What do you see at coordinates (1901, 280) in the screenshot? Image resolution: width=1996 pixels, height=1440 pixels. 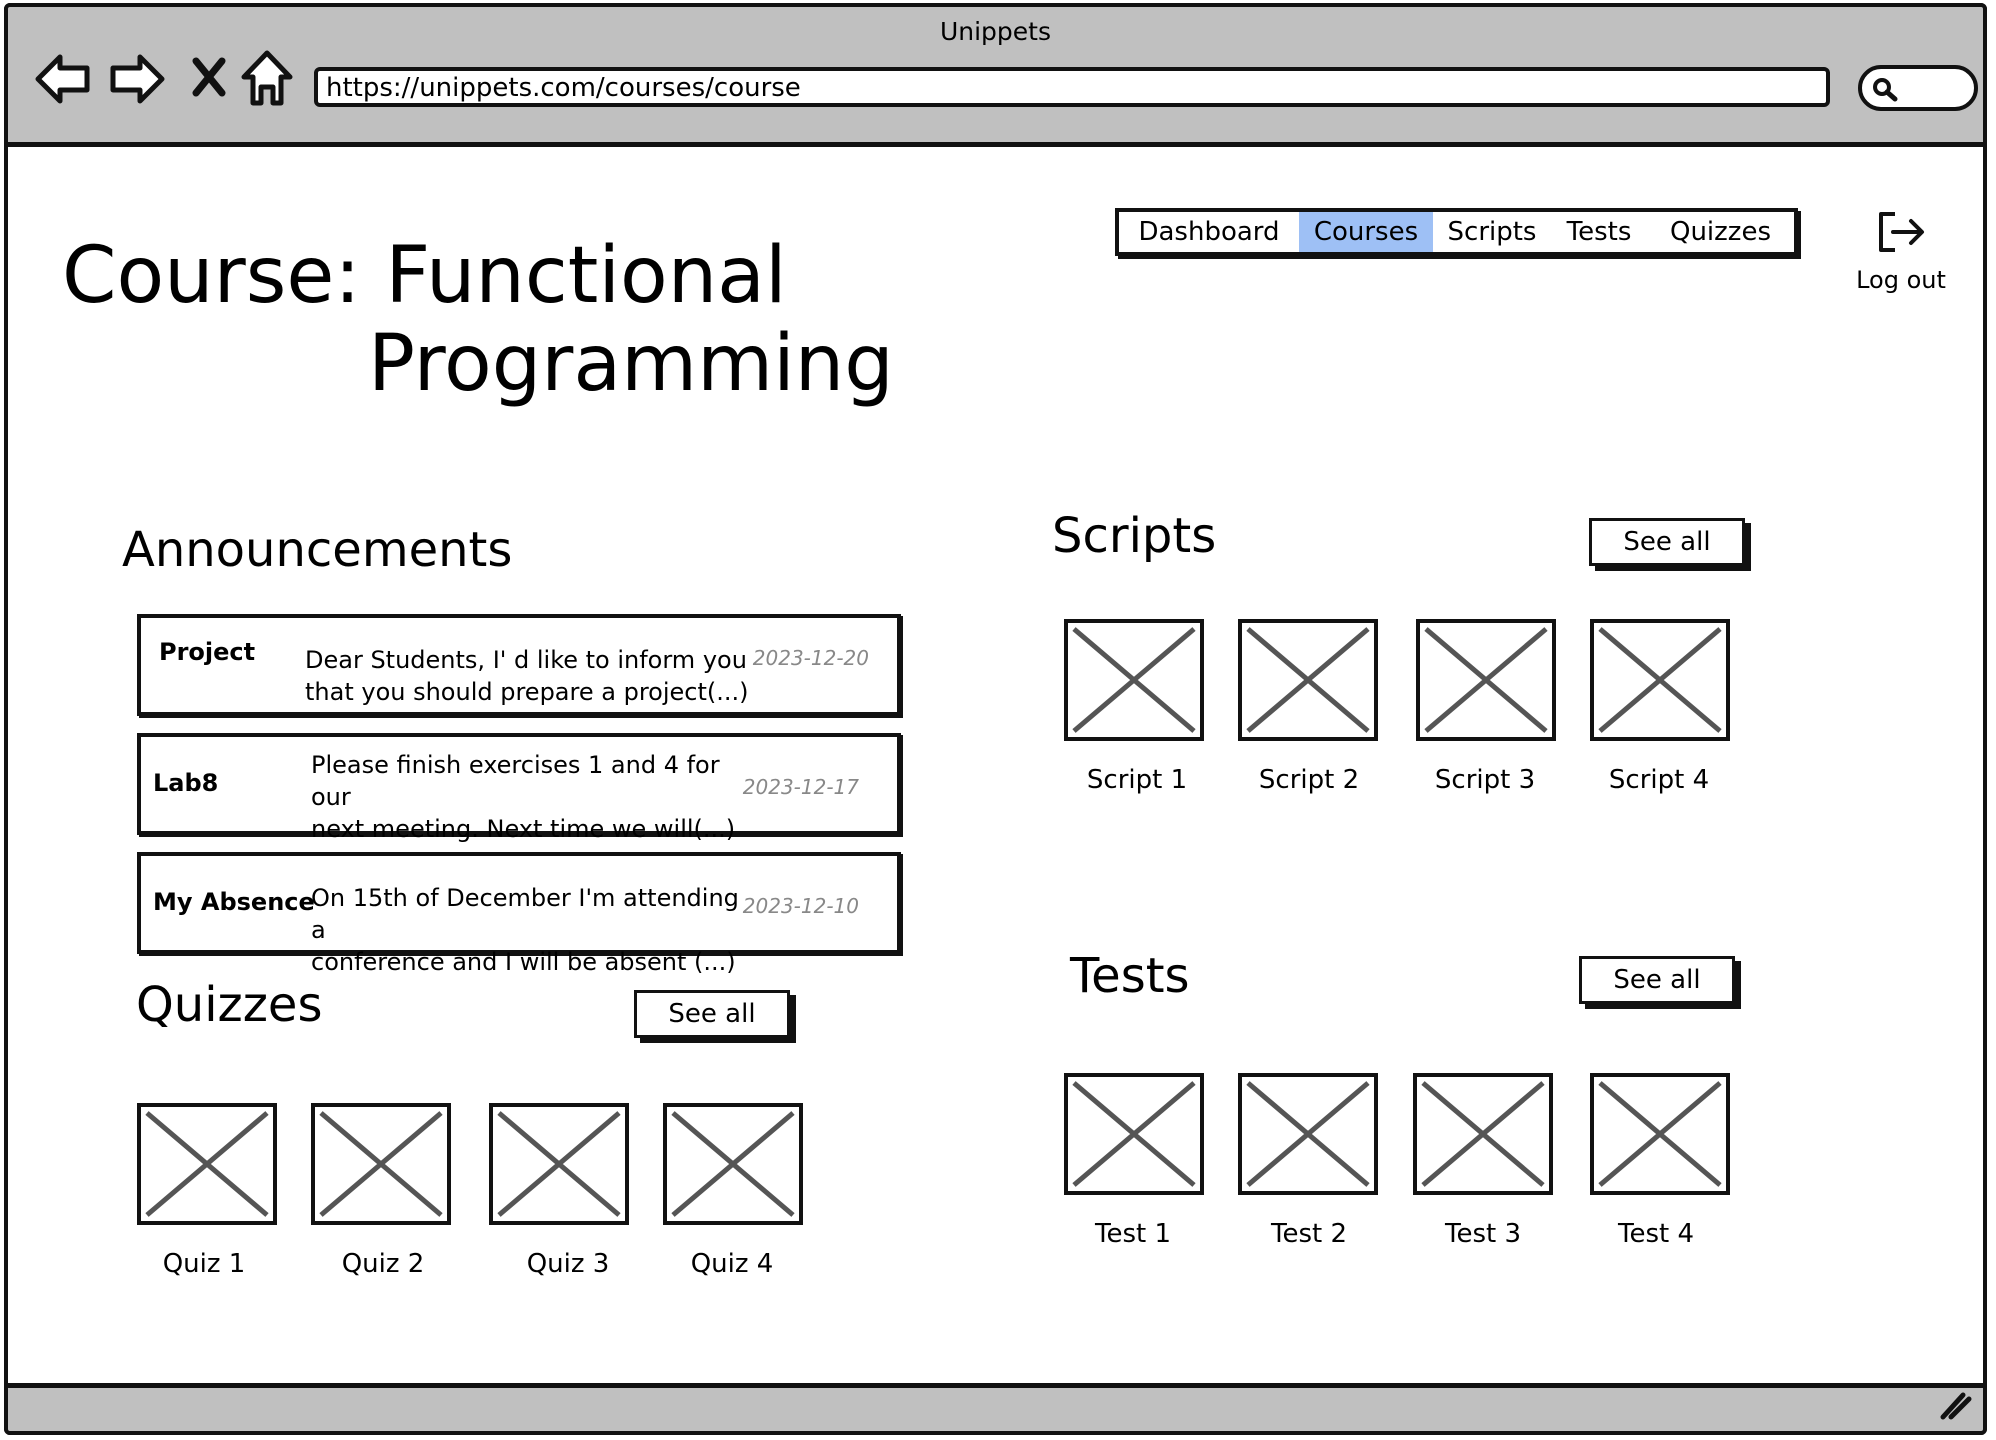 I see `logout-label: Log out` at bounding box center [1901, 280].